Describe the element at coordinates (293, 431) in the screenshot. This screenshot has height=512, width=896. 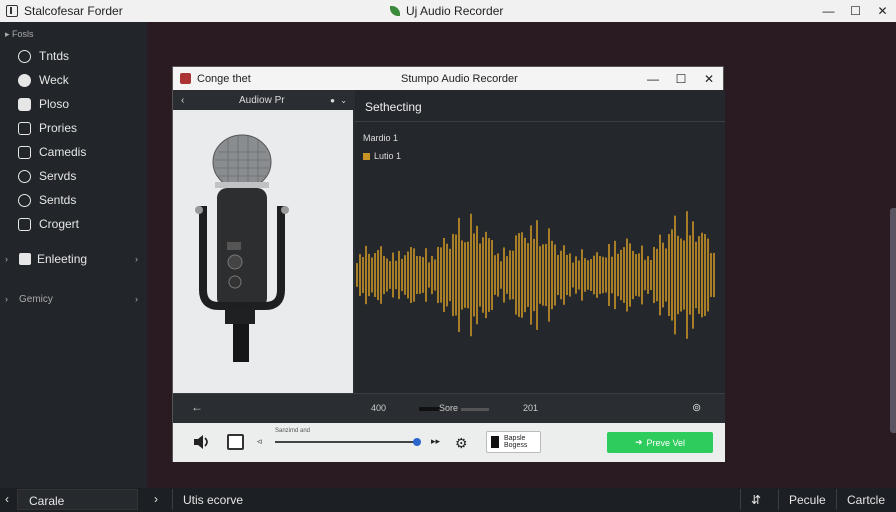
I see `slider-label: Sanzimd and` at that location.